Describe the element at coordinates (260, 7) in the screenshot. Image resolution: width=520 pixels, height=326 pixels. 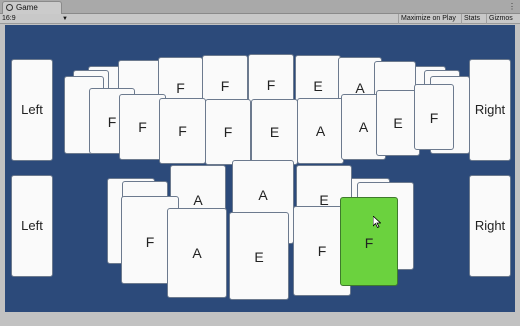
I see `editor-tab-bar: Game ⋮` at that location.